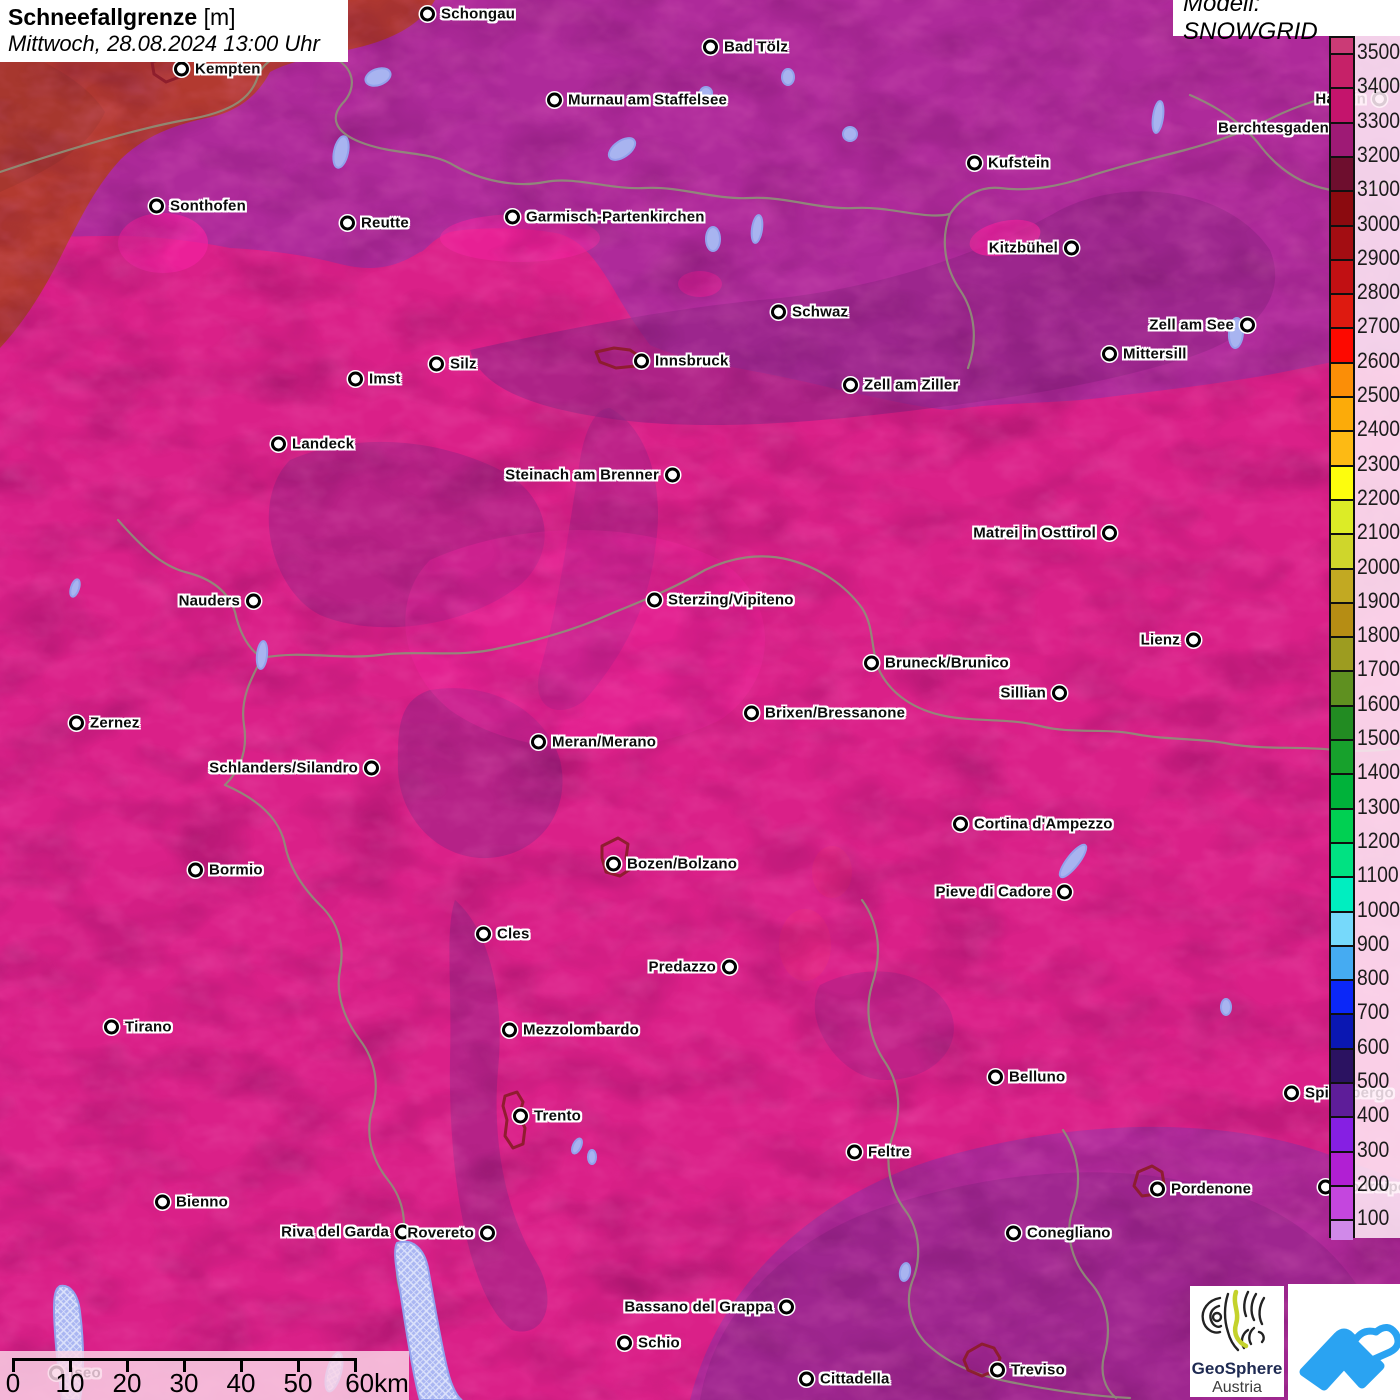  What do you see at coordinates (1378, 154) in the screenshot?
I see `colorbar-label: 3200` at bounding box center [1378, 154].